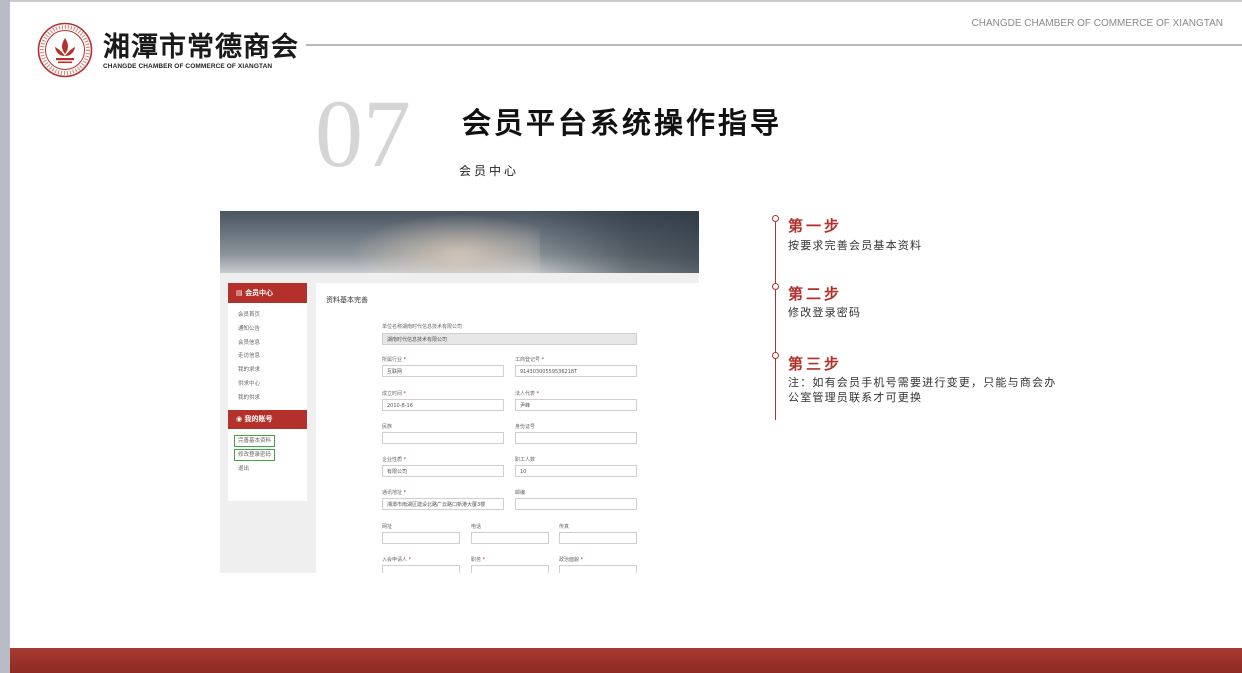  Describe the element at coordinates (5, 336) in the screenshot. I see `left-edge-bar` at that location.